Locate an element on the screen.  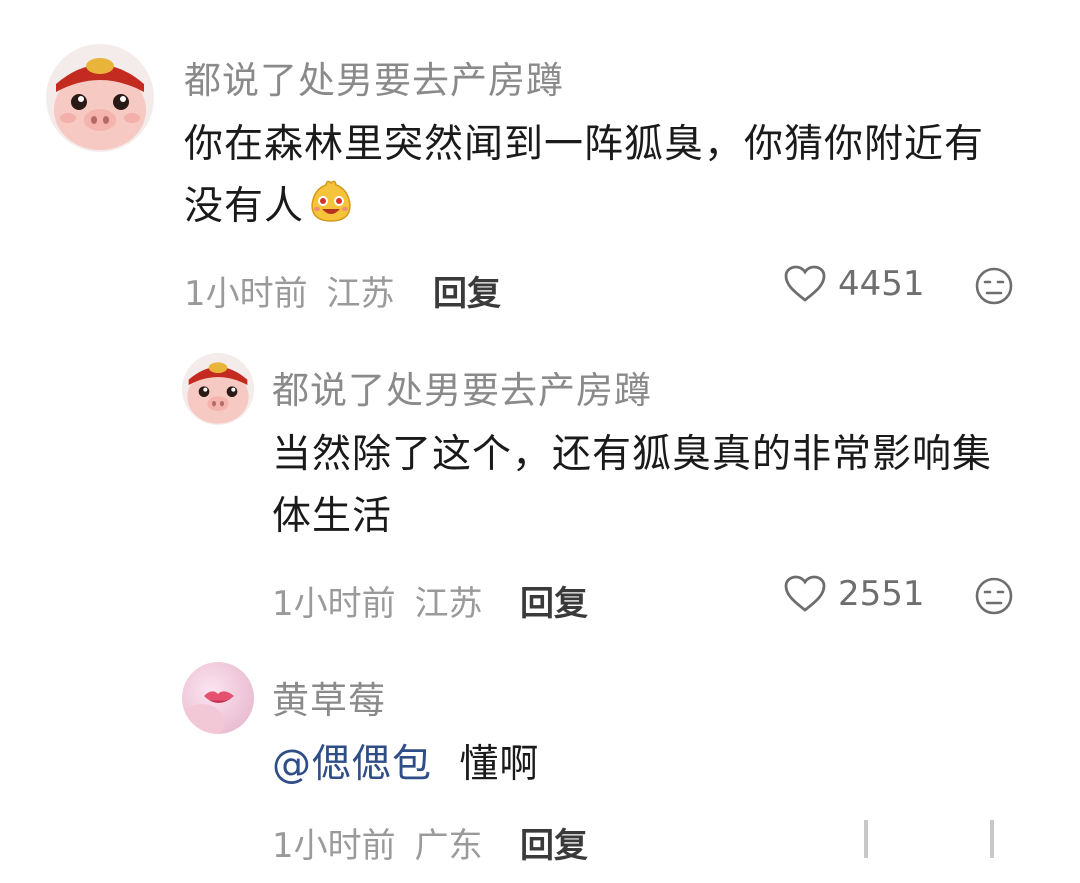
comment-text: @偲偲包 懂啊 is located at coordinates (662, 765).